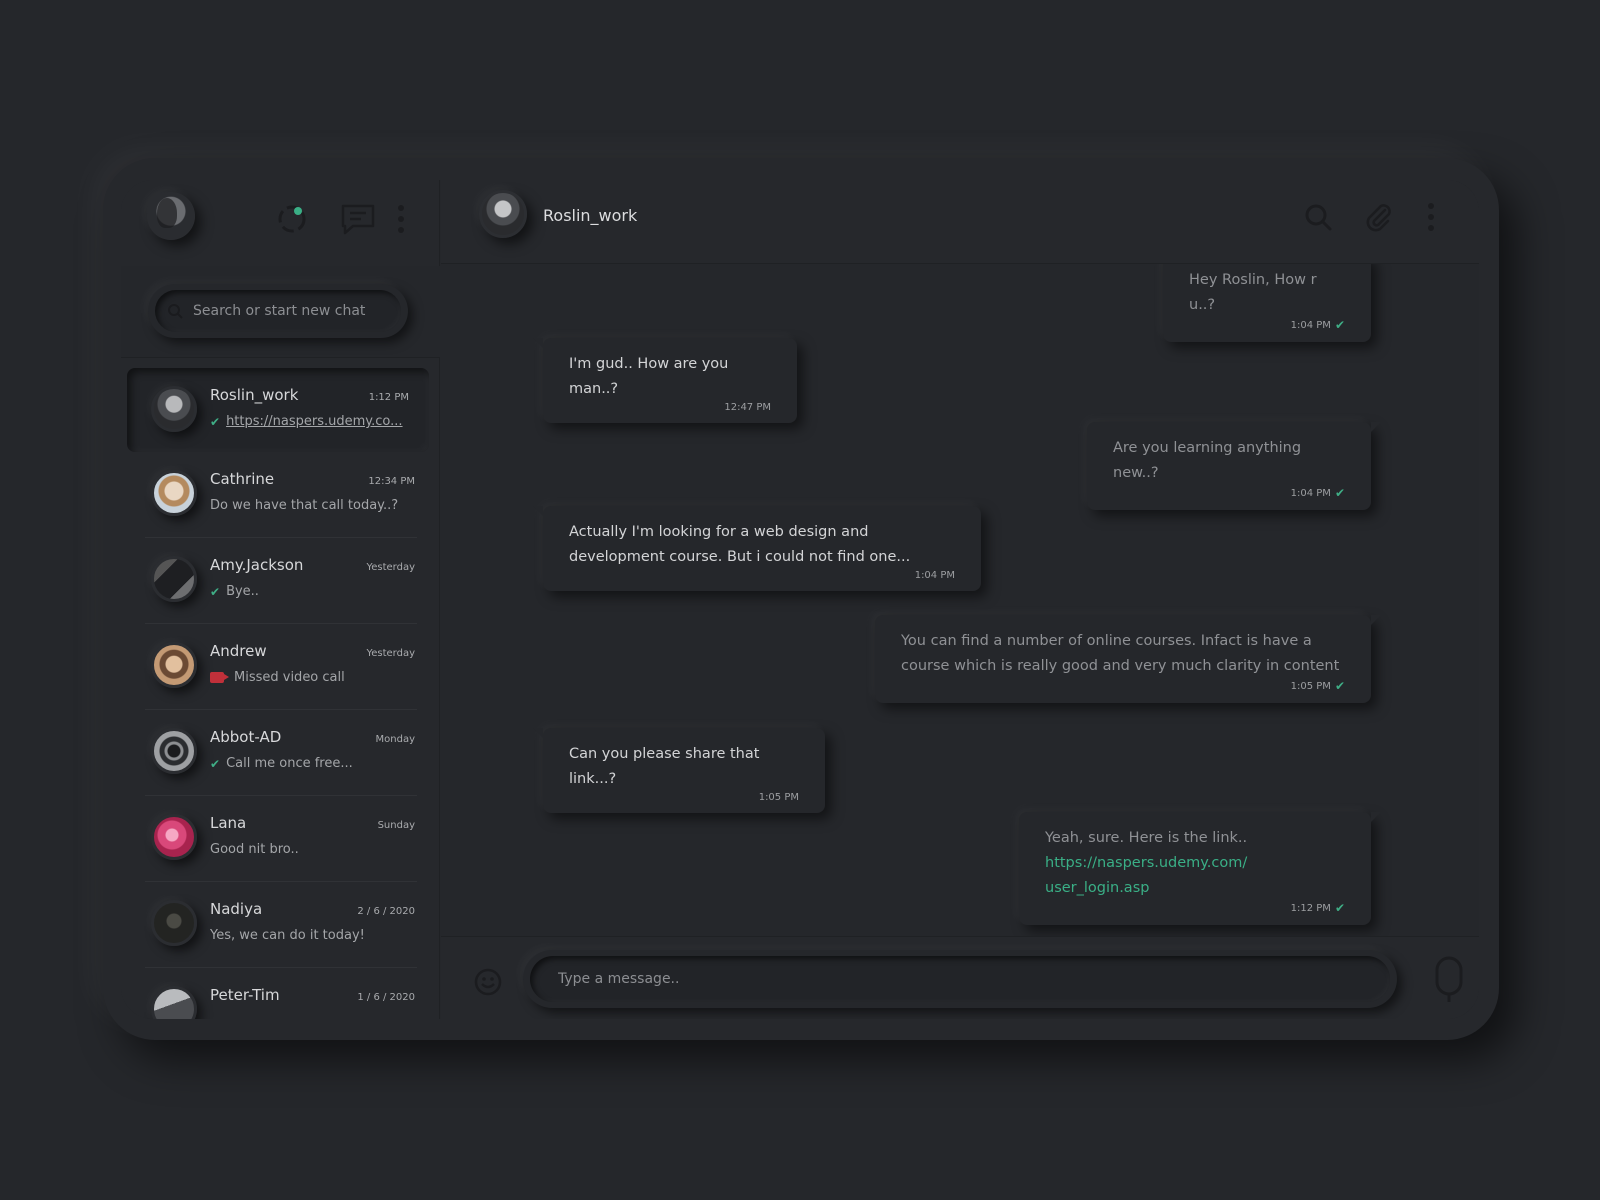 The image size is (1600, 1200). I want to click on message-incoming: I'm gud.. How are you man..? 12:47 PM, so click(665, 380).